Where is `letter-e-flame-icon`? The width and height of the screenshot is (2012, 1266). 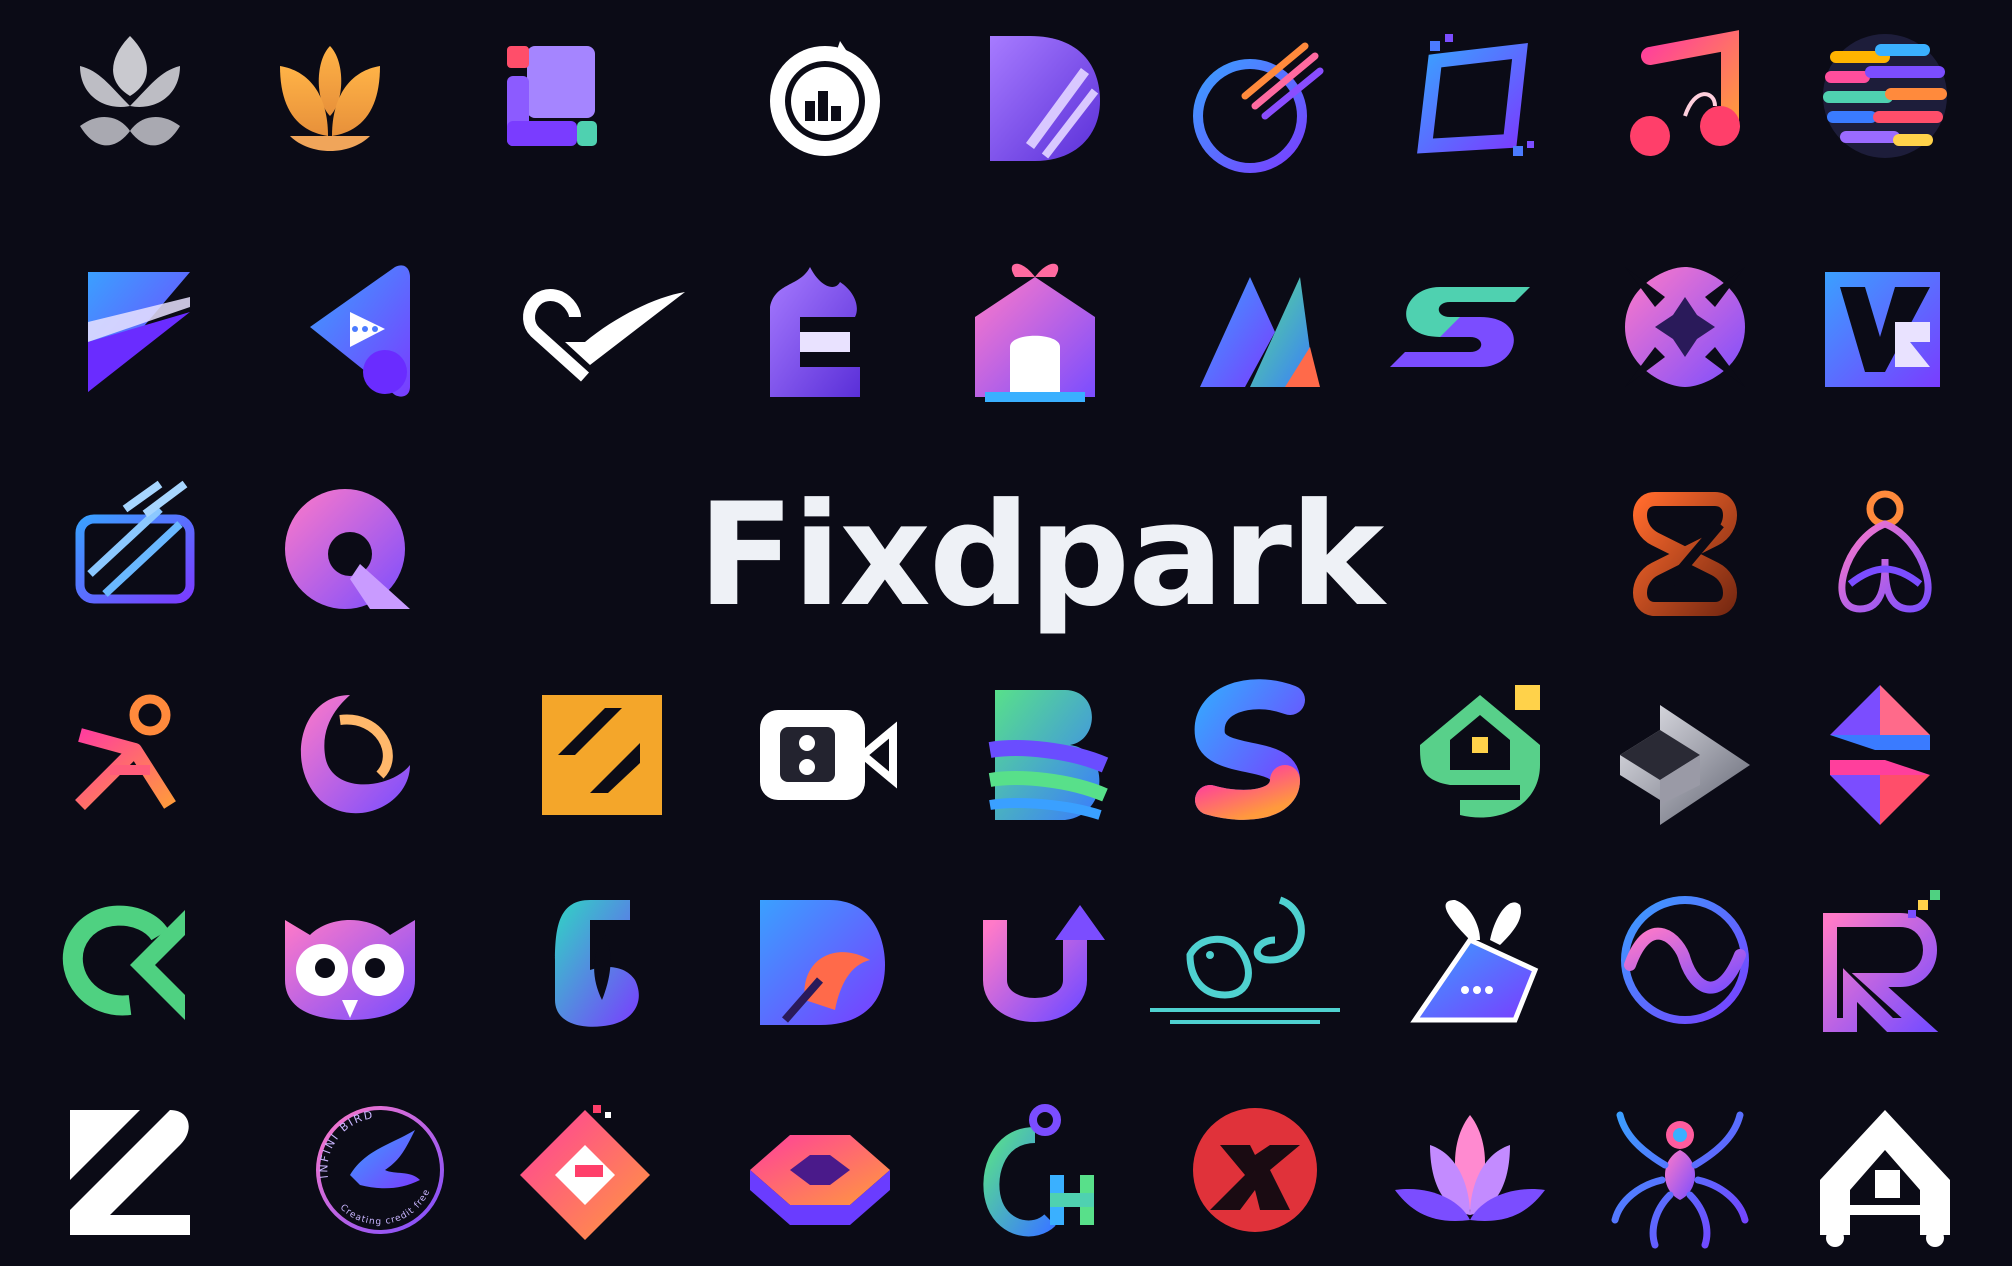 letter-e-flame-icon is located at coordinates (815, 332).